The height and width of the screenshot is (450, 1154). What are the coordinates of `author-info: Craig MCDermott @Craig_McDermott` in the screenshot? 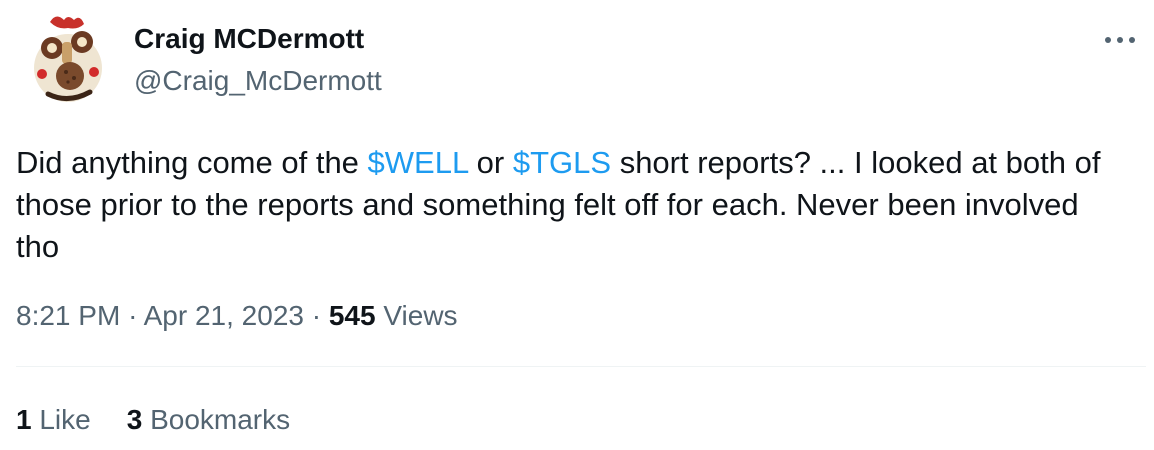 It's located at (258, 60).